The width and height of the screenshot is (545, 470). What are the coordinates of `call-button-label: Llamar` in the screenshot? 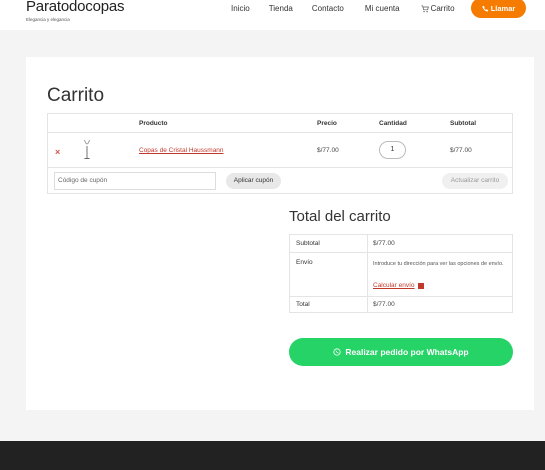 It's located at (503, 8).